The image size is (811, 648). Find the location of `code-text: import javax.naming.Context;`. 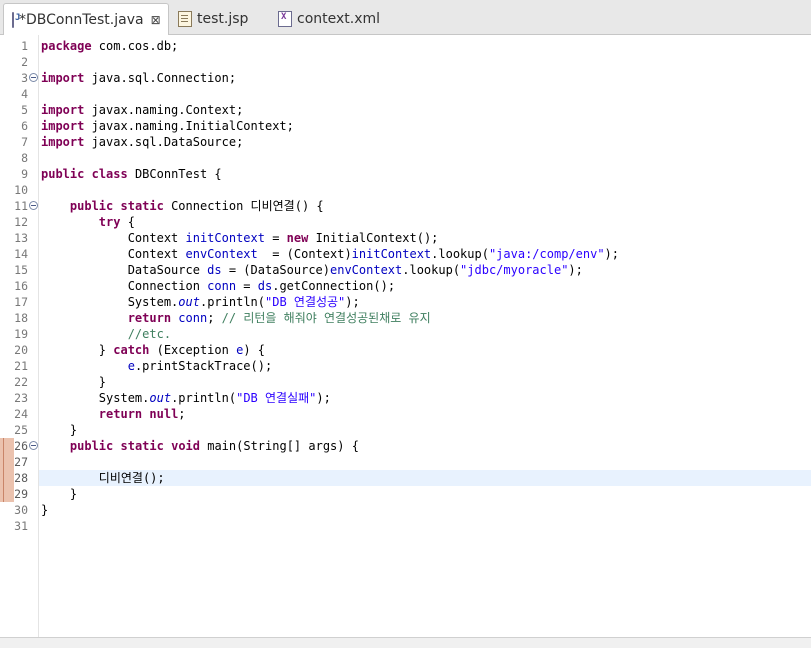

code-text: import javax.naming.Context; is located at coordinates (142, 110).